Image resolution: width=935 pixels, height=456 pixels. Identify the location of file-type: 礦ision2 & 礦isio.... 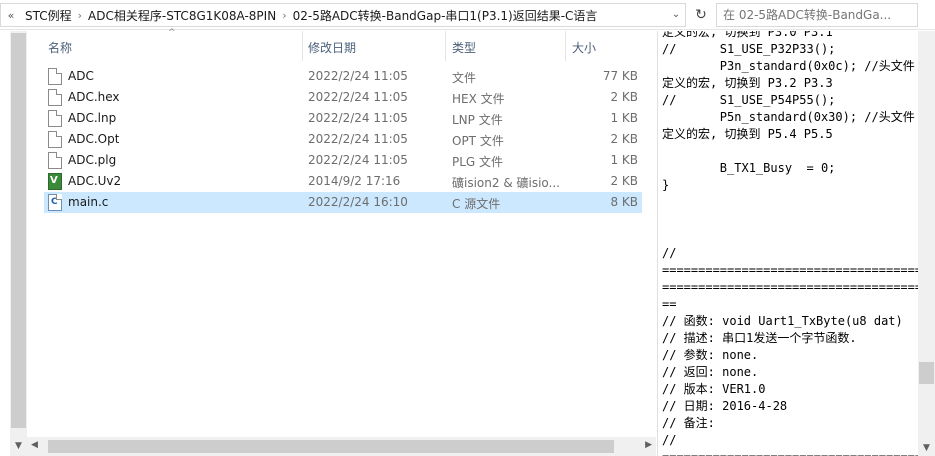
(506, 183).